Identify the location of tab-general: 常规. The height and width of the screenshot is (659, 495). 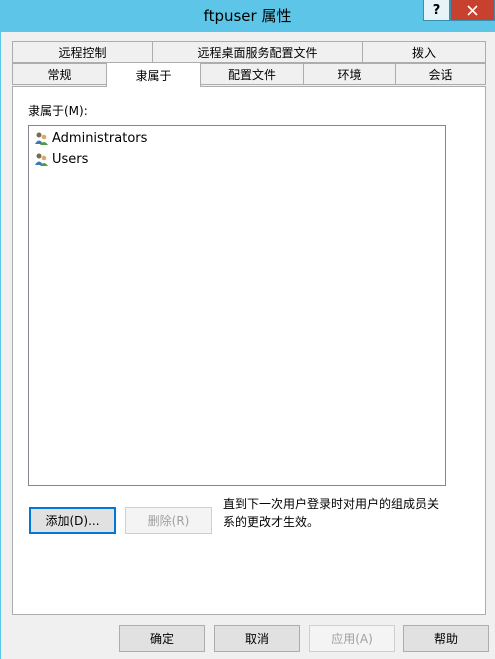
(59, 74).